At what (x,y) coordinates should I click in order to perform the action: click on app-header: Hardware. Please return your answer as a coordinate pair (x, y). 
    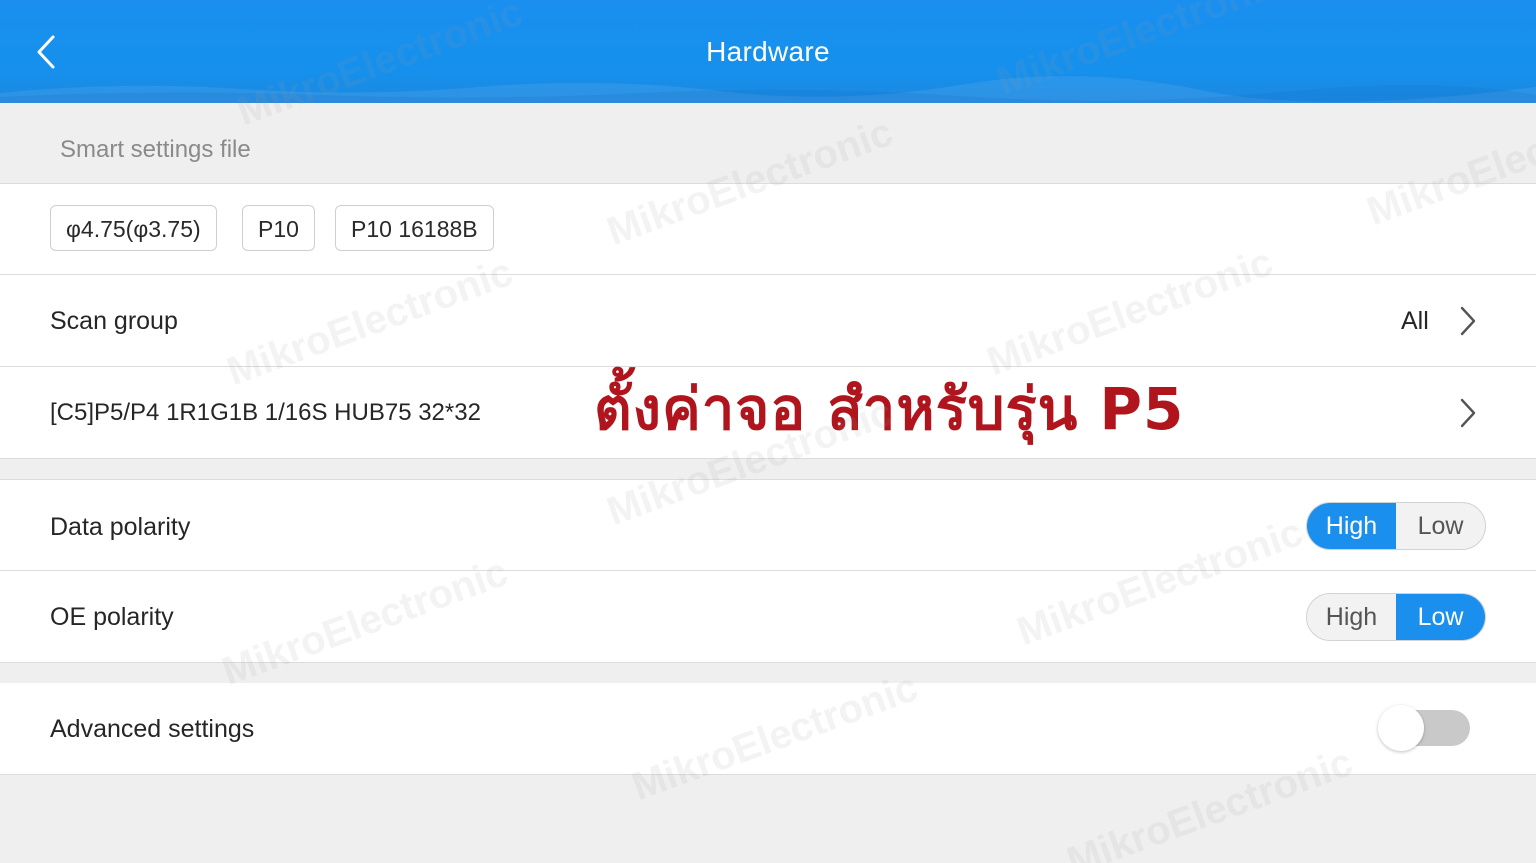
    Looking at the image, I should click on (768, 51).